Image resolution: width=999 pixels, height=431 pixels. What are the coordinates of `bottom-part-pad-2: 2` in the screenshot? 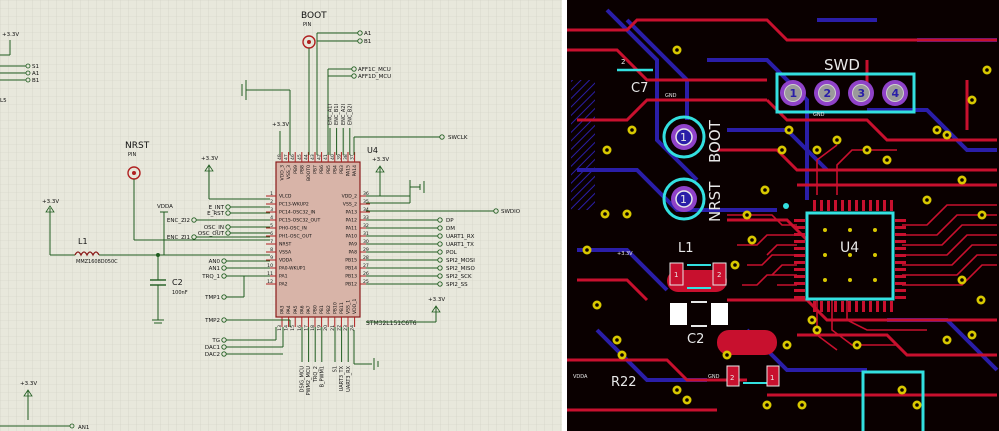 It's located at (732, 378).